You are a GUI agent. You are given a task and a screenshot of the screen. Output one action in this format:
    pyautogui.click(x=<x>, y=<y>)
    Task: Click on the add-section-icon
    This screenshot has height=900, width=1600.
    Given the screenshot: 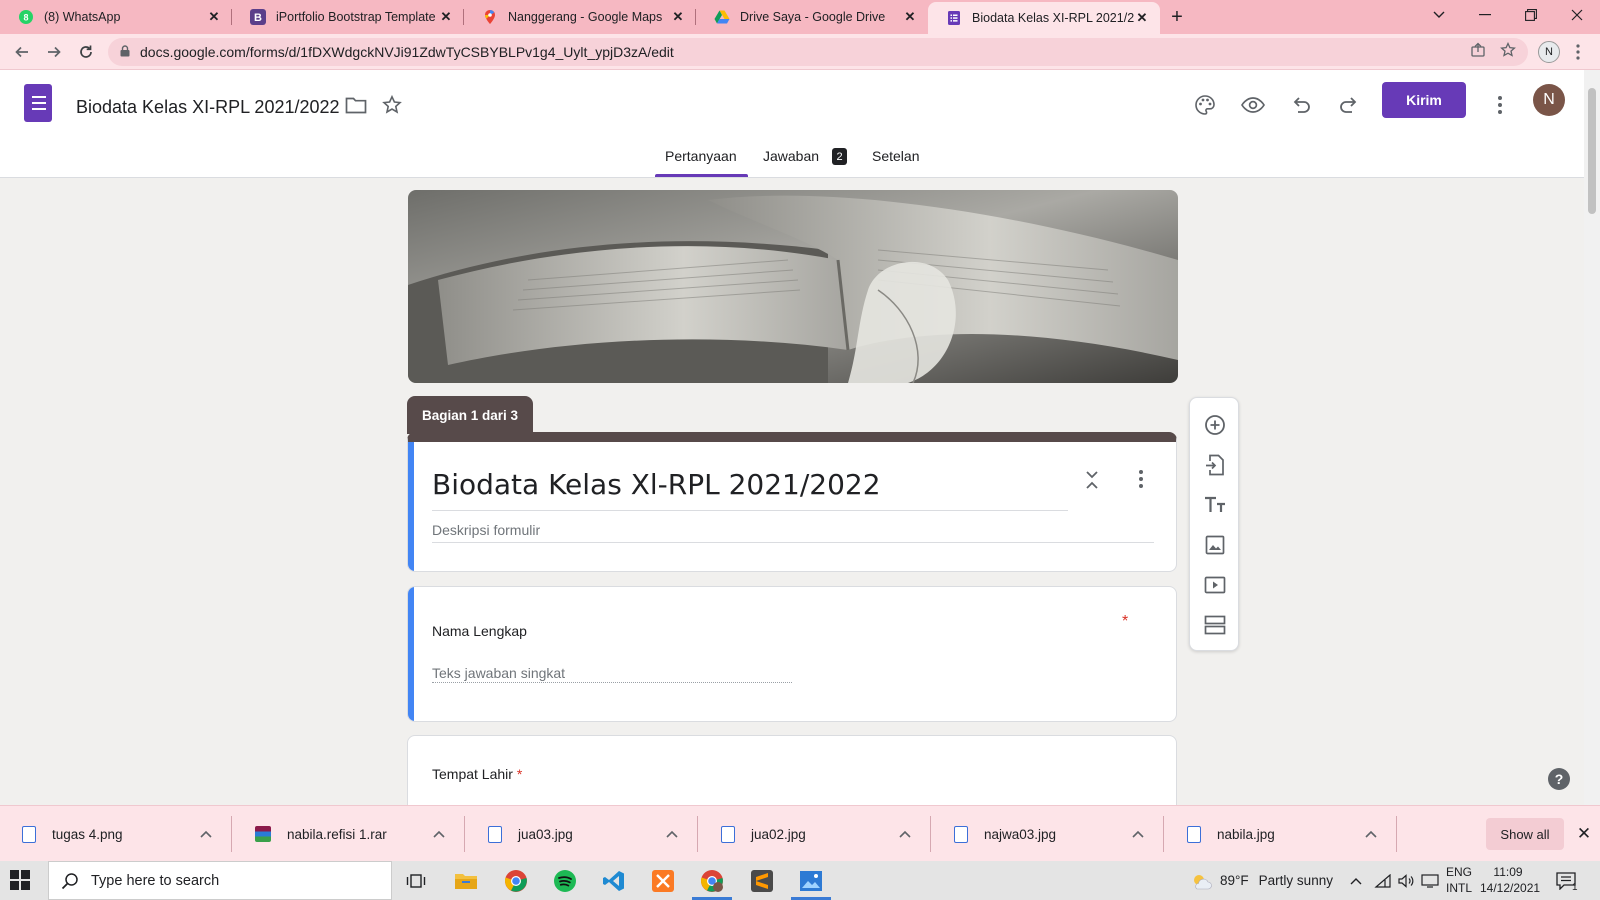 What is the action you would take?
    pyautogui.click(x=1215, y=625)
    